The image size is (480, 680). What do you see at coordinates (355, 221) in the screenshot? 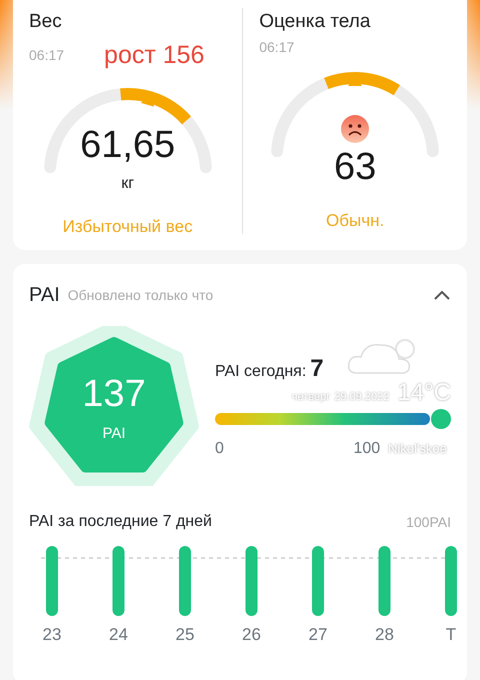
I see `status-label: Обычн.` at bounding box center [355, 221].